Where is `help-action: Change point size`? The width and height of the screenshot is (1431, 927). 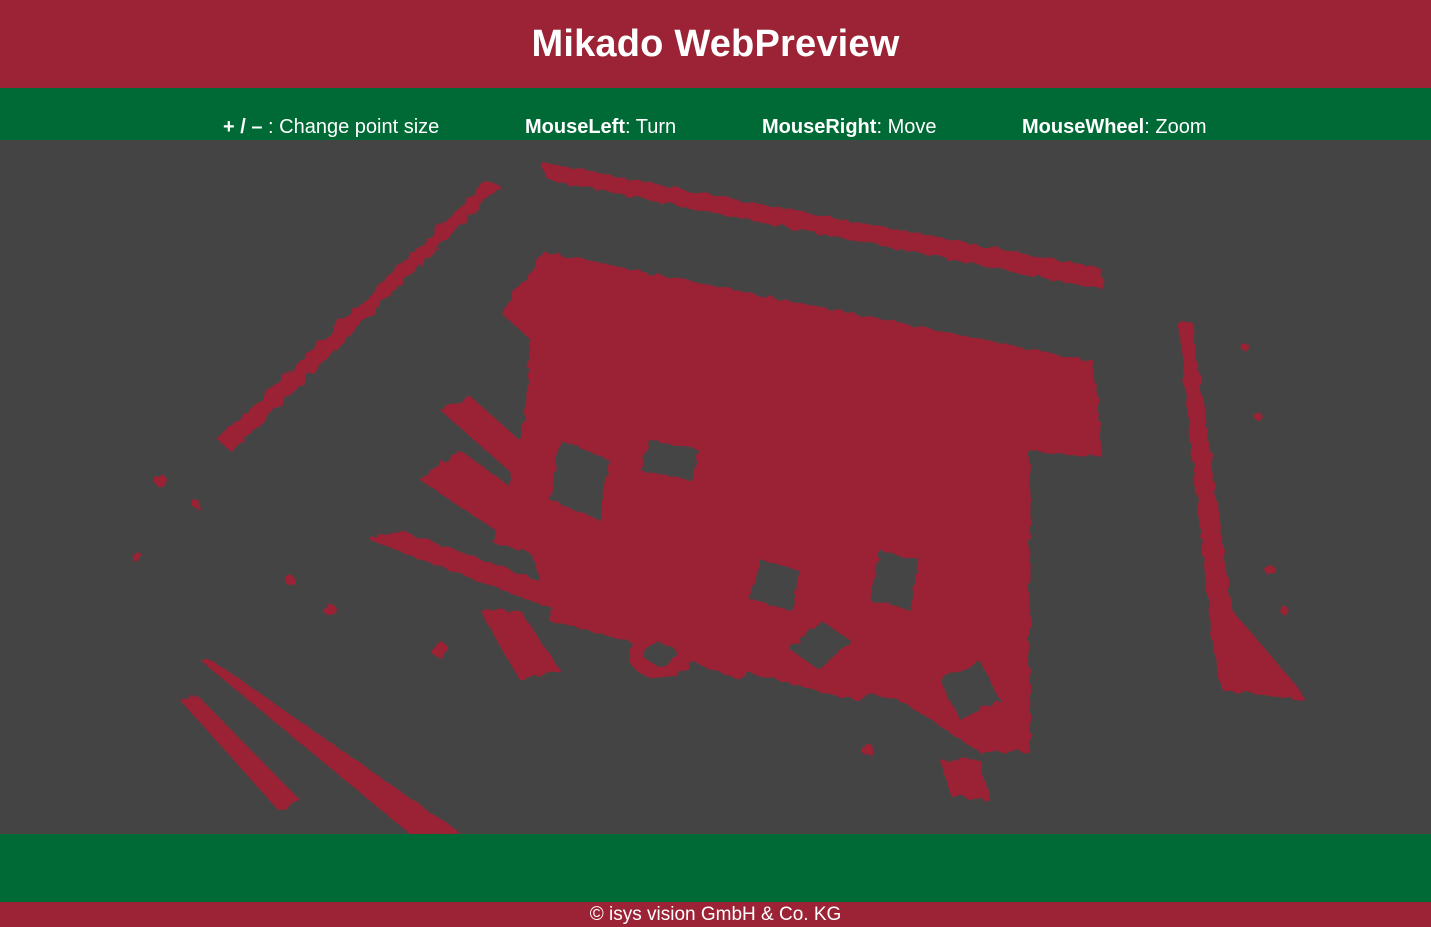
help-action: Change point size is located at coordinates (359, 127).